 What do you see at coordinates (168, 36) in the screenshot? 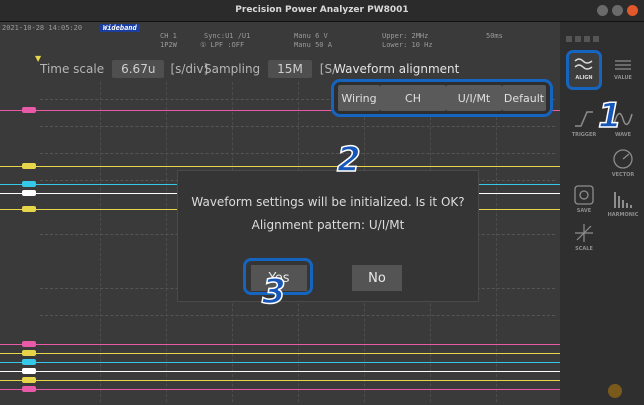
I see `channel-readout: CH 1` at bounding box center [168, 36].